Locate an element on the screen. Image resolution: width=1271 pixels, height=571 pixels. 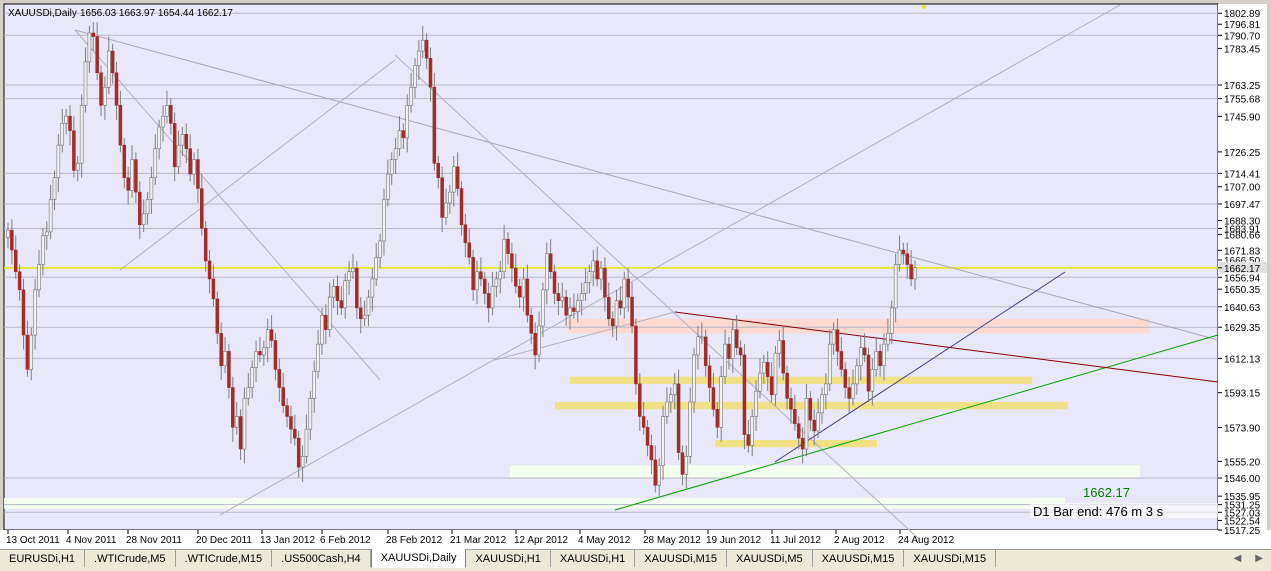
tab-scroll-arrows: ◀ ▶ is located at coordinates (1252, 557).